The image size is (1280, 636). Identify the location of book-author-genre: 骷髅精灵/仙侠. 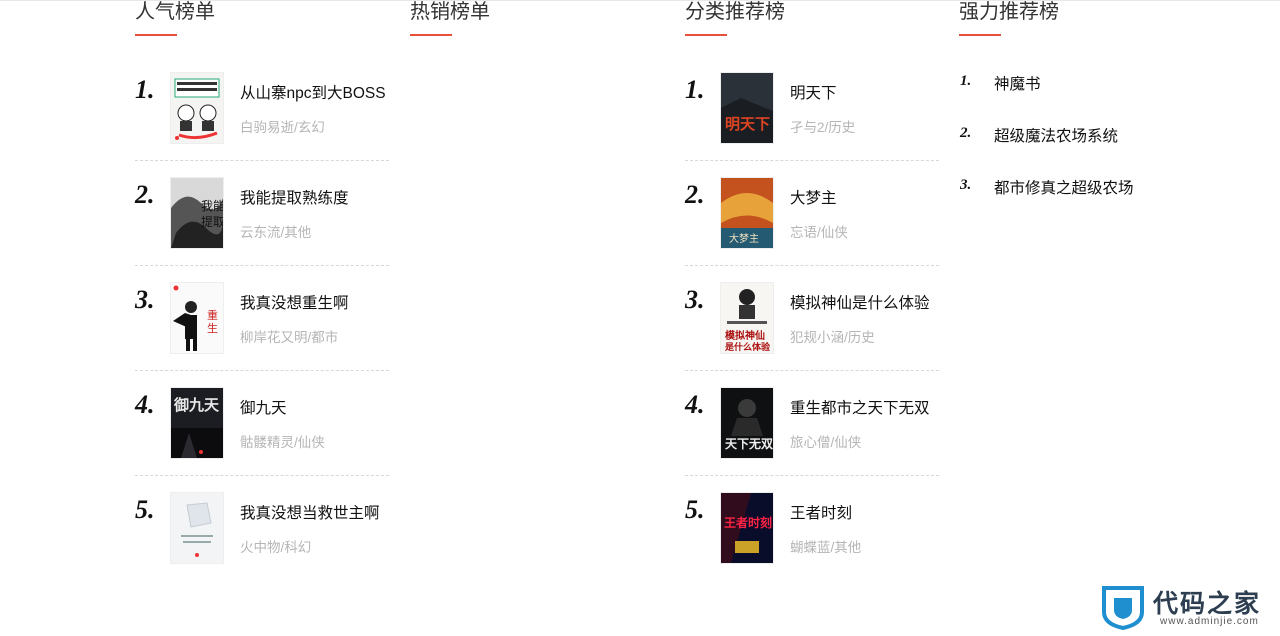
(282, 442).